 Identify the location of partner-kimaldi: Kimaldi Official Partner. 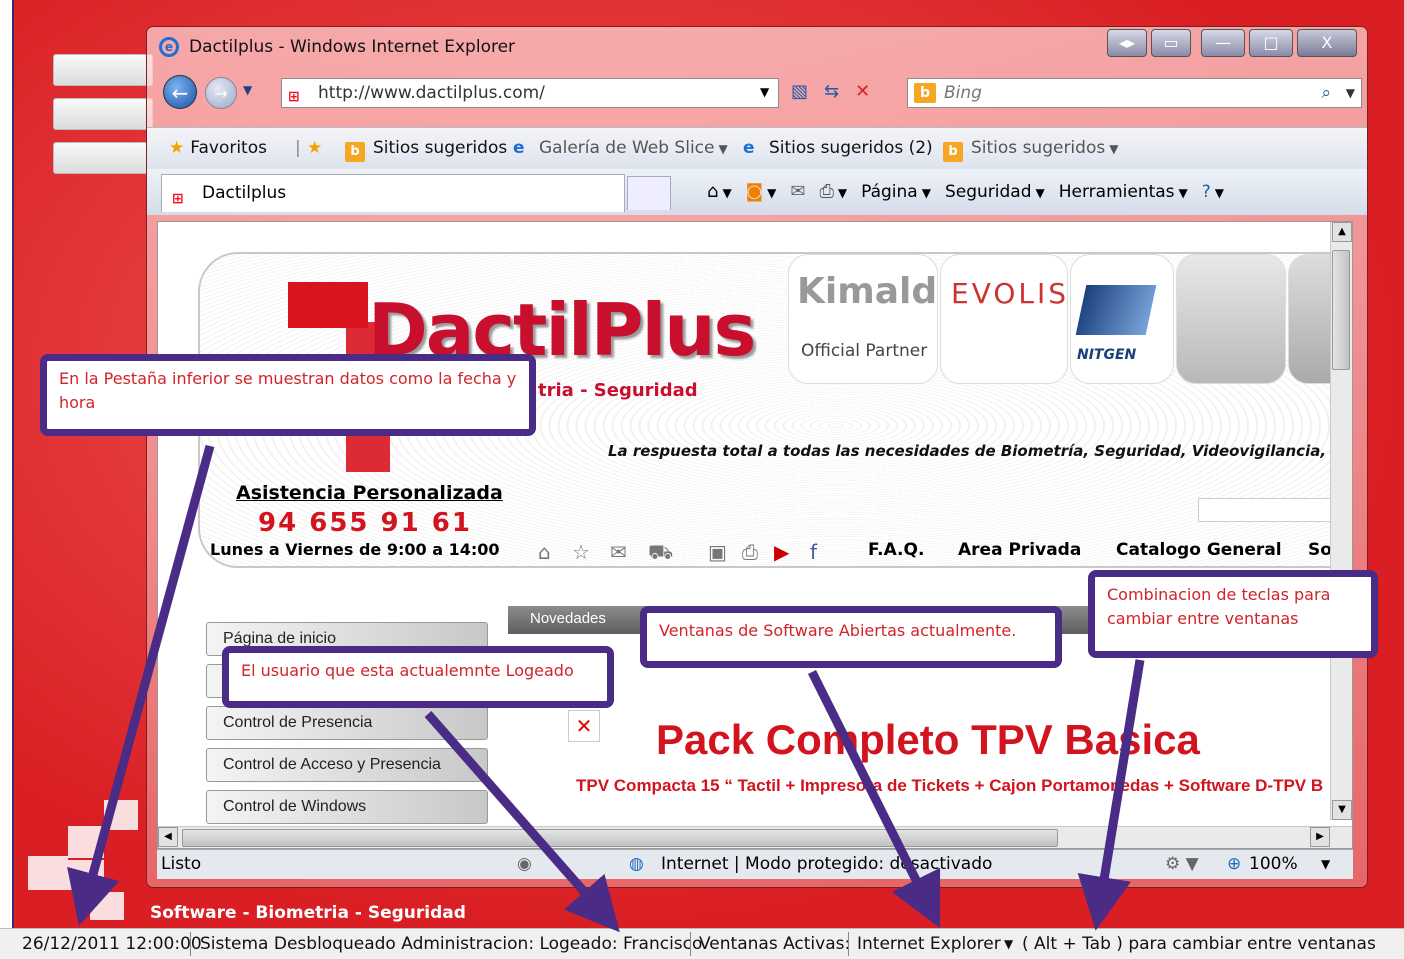
(869, 319).